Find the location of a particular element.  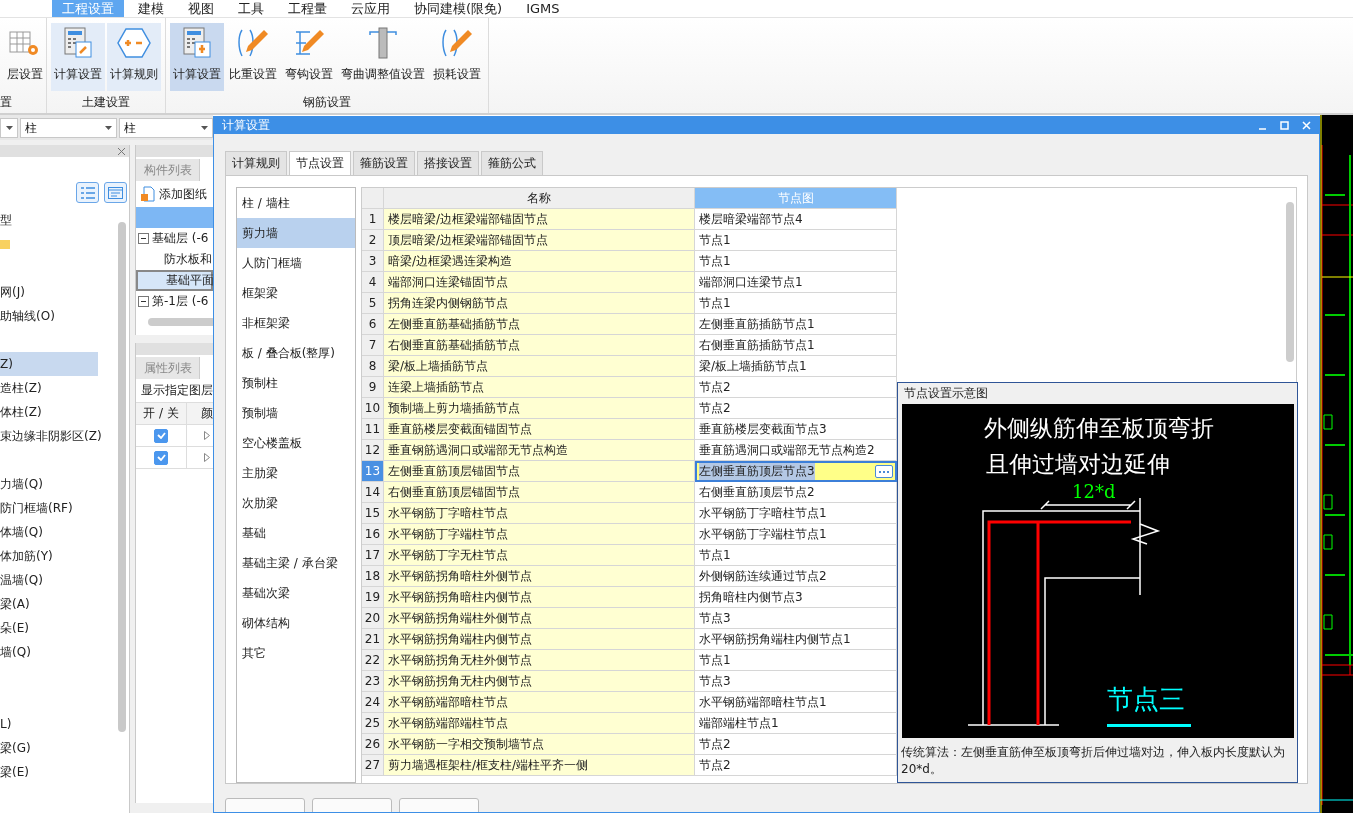

category-item: 主肋梁 is located at coordinates (296, 473).